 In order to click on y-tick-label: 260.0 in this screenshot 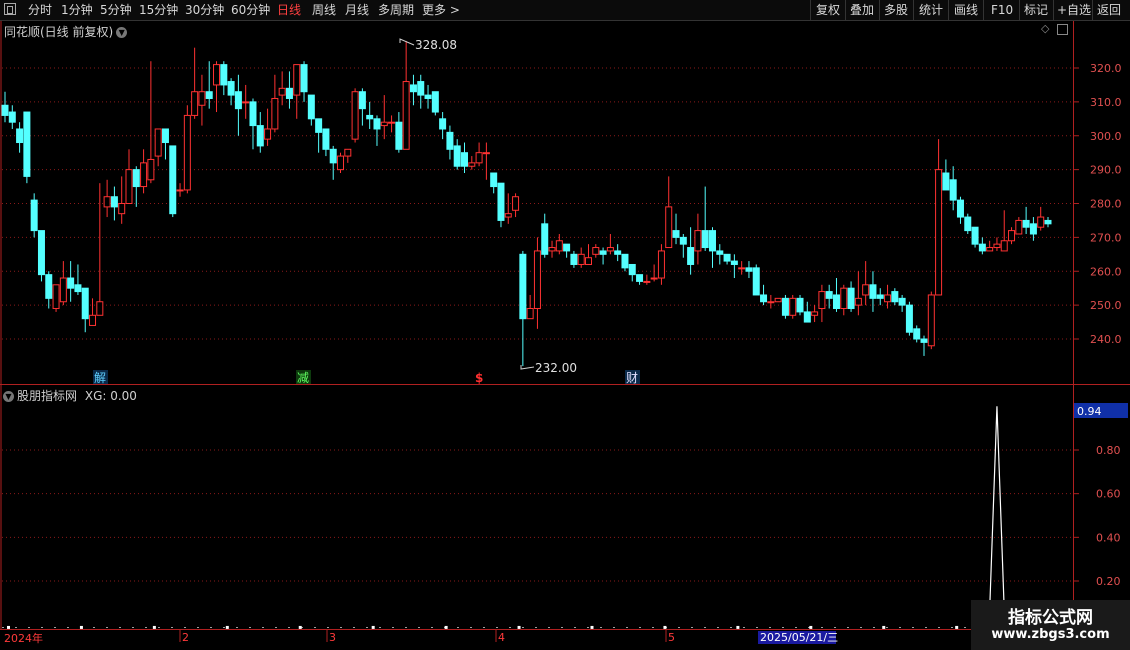, I will do `click(1106, 271)`.